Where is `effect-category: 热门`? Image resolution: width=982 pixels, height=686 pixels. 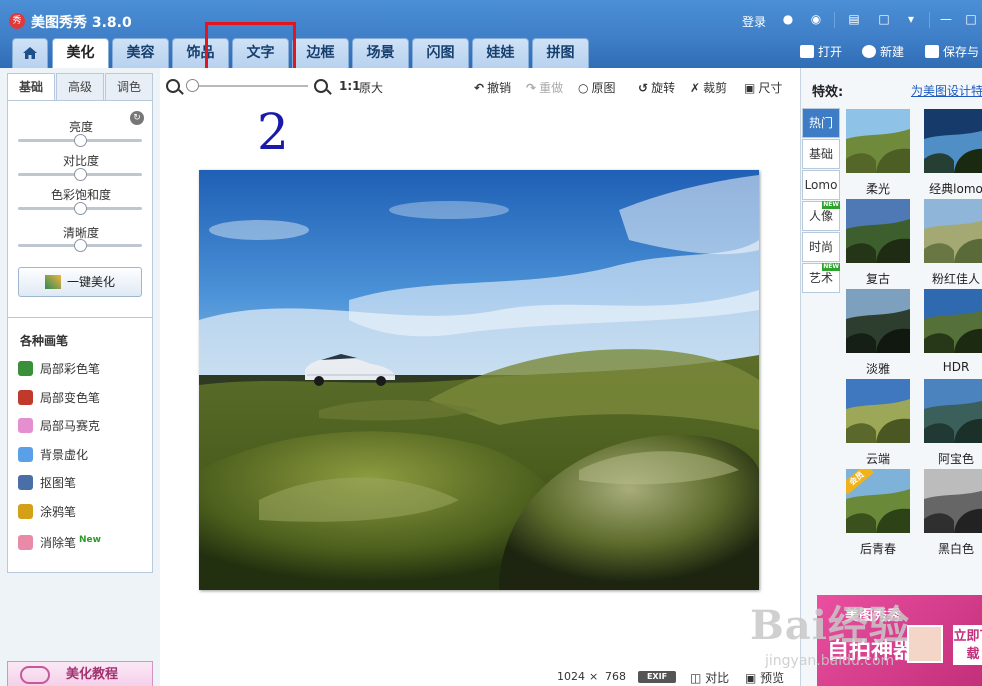 effect-category: 热门 is located at coordinates (821, 123).